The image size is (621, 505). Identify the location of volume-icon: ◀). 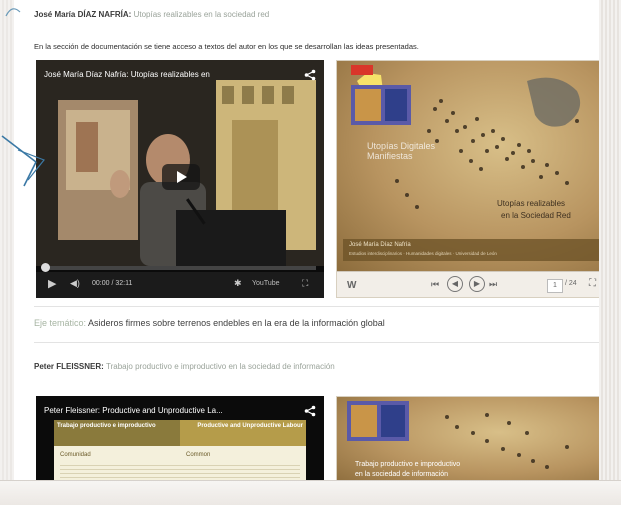
(75, 283).